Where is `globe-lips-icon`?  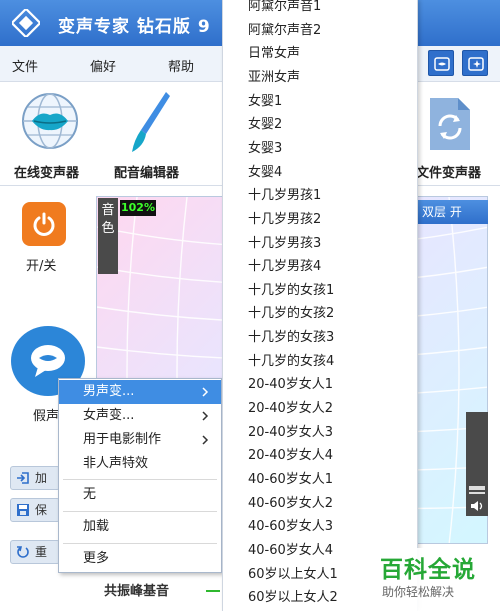
globe-lips-icon is located at coordinates (50, 121).